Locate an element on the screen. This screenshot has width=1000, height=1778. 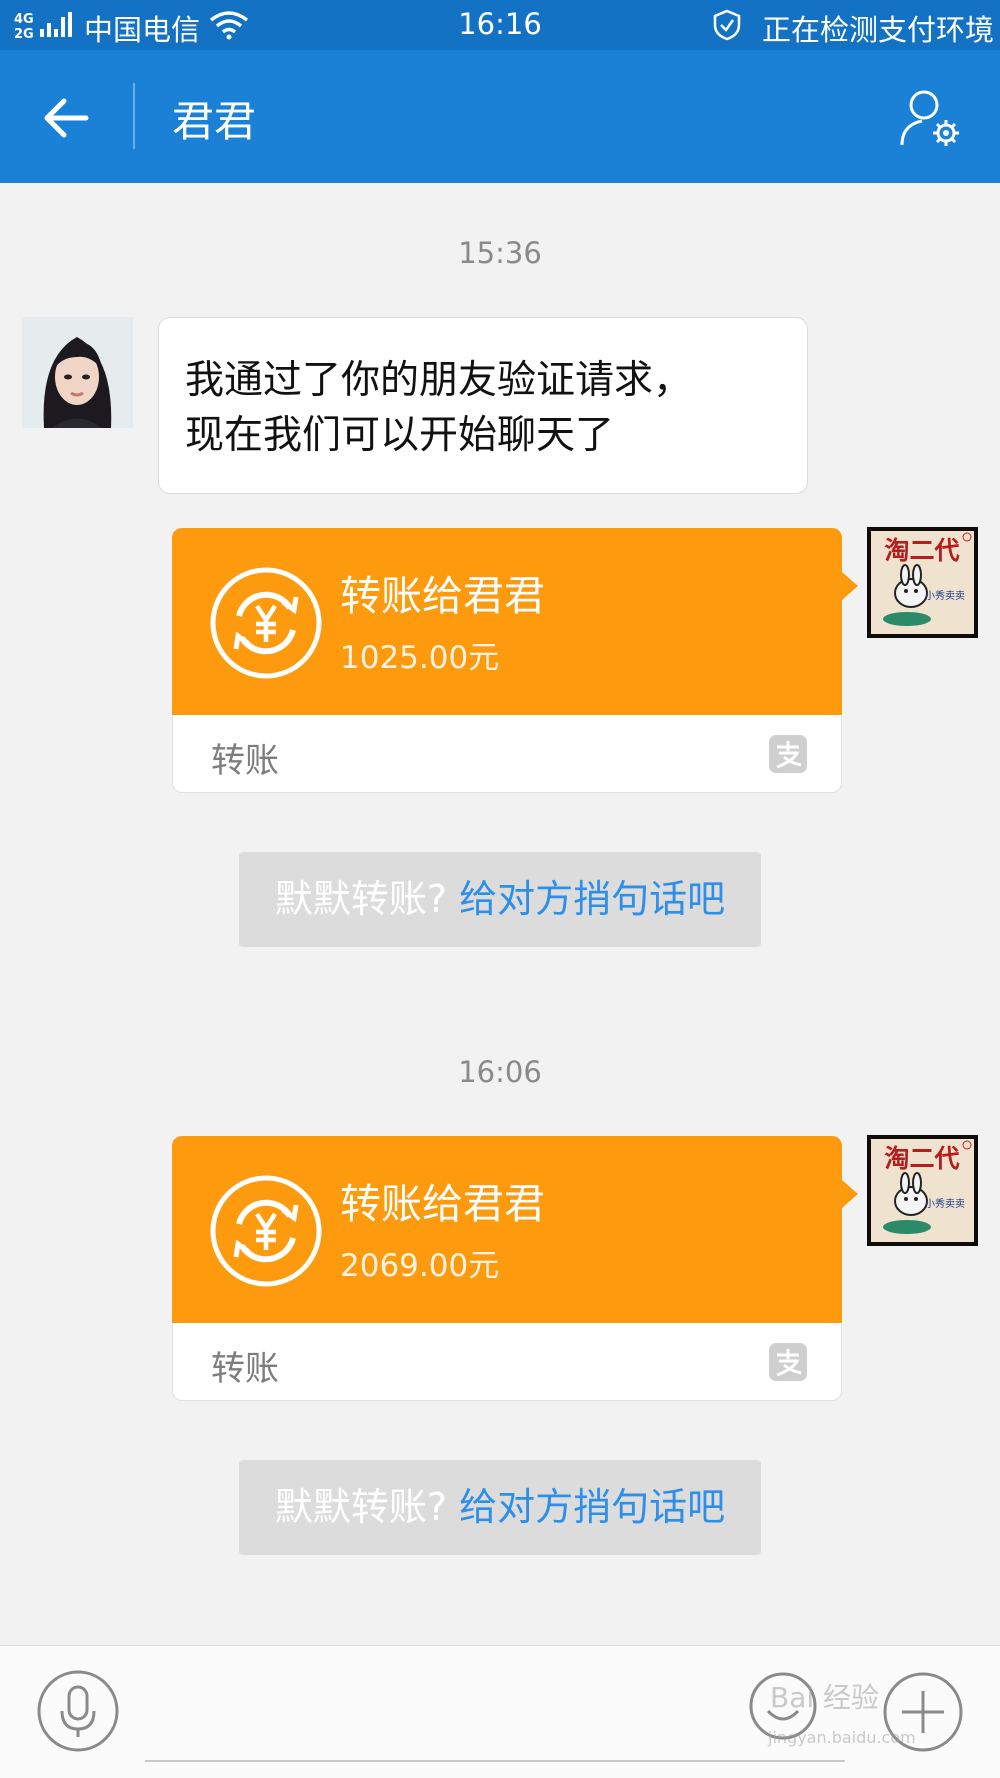
baidu-watermark-url: jingyan.baidu.com is located at coordinates (842, 1737).